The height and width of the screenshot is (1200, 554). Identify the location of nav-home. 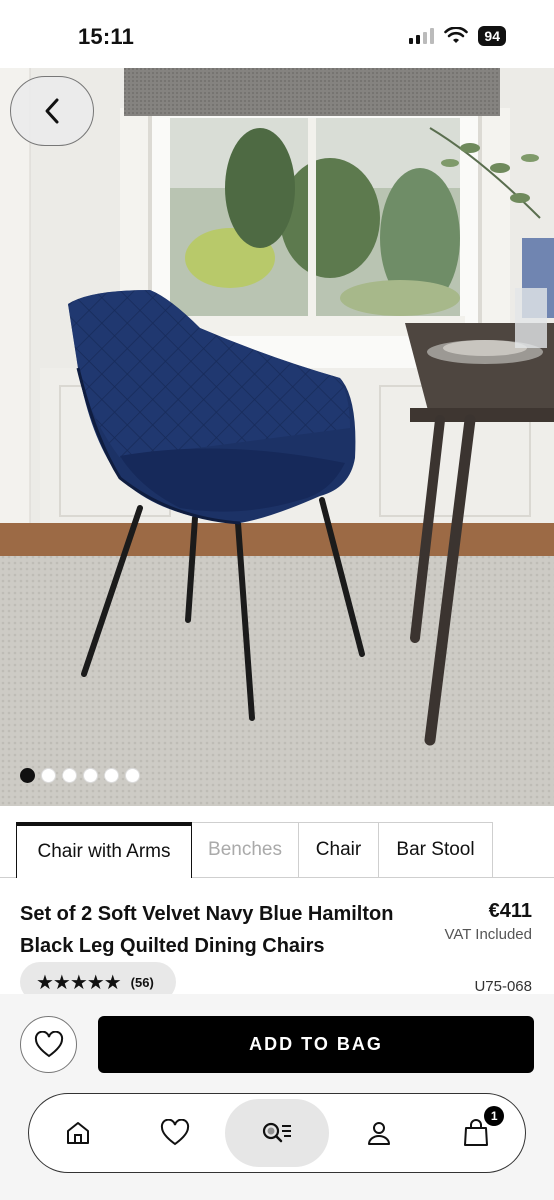
(78, 1133).